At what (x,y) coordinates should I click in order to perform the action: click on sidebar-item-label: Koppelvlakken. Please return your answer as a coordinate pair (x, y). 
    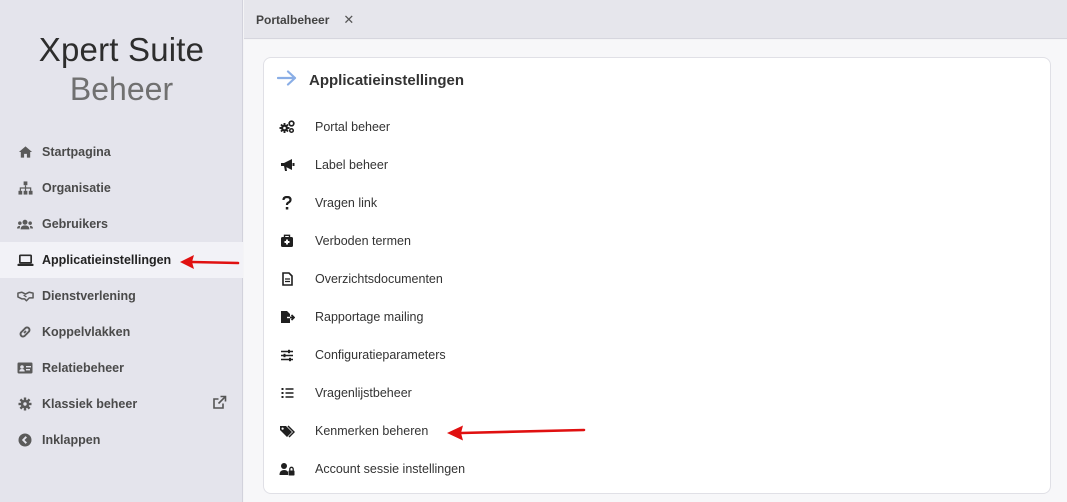
    Looking at the image, I should click on (86, 332).